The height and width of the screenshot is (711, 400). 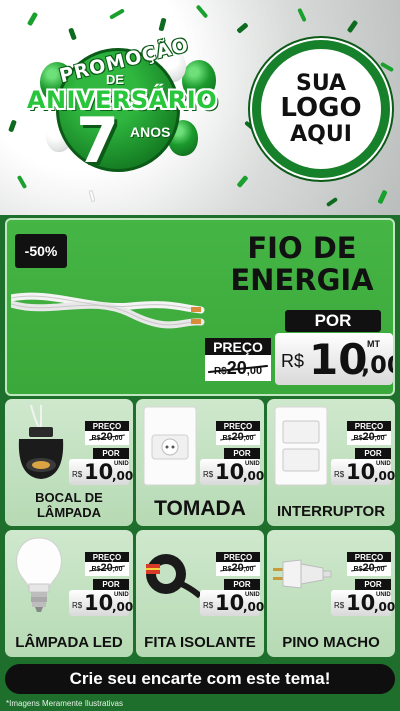 I want to click on product-name: INTERRUPTOR, so click(x=331, y=511).